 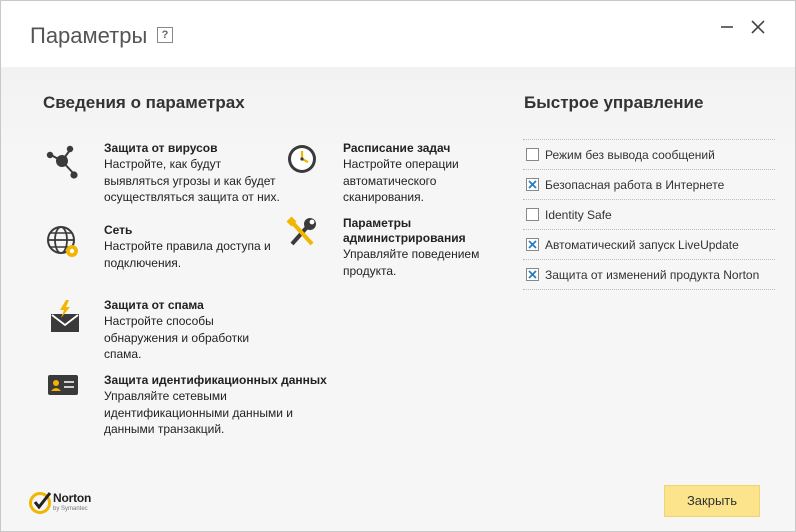 What do you see at coordinates (40, 503) in the screenshot?
I see `norton-check-icon` at bounding box center [40, 503].